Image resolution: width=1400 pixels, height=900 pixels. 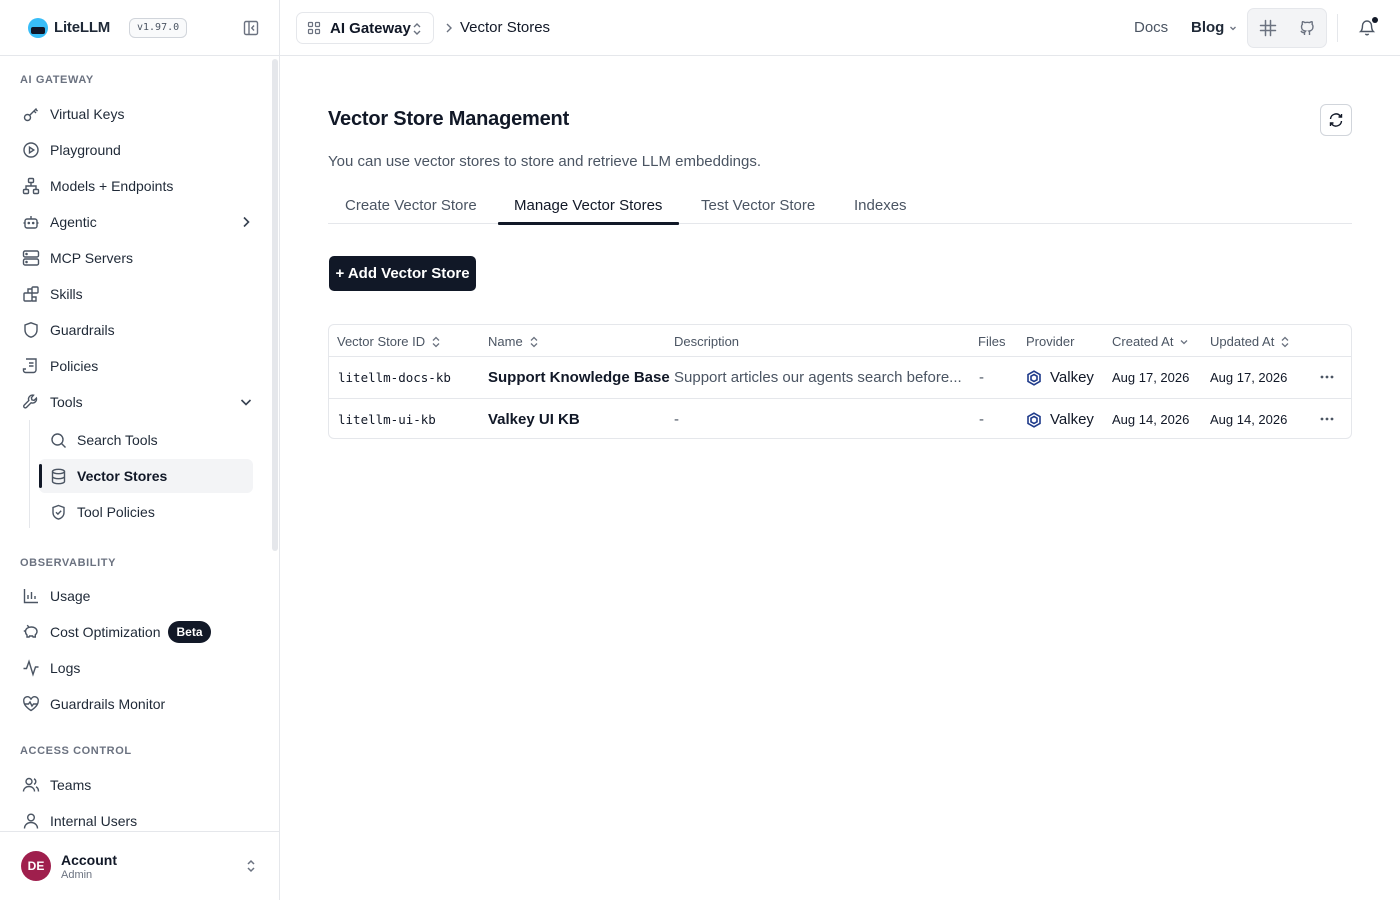 I want to click on sidebar-item-tool-policies: Tool Policies, so click(x=146, y=512).